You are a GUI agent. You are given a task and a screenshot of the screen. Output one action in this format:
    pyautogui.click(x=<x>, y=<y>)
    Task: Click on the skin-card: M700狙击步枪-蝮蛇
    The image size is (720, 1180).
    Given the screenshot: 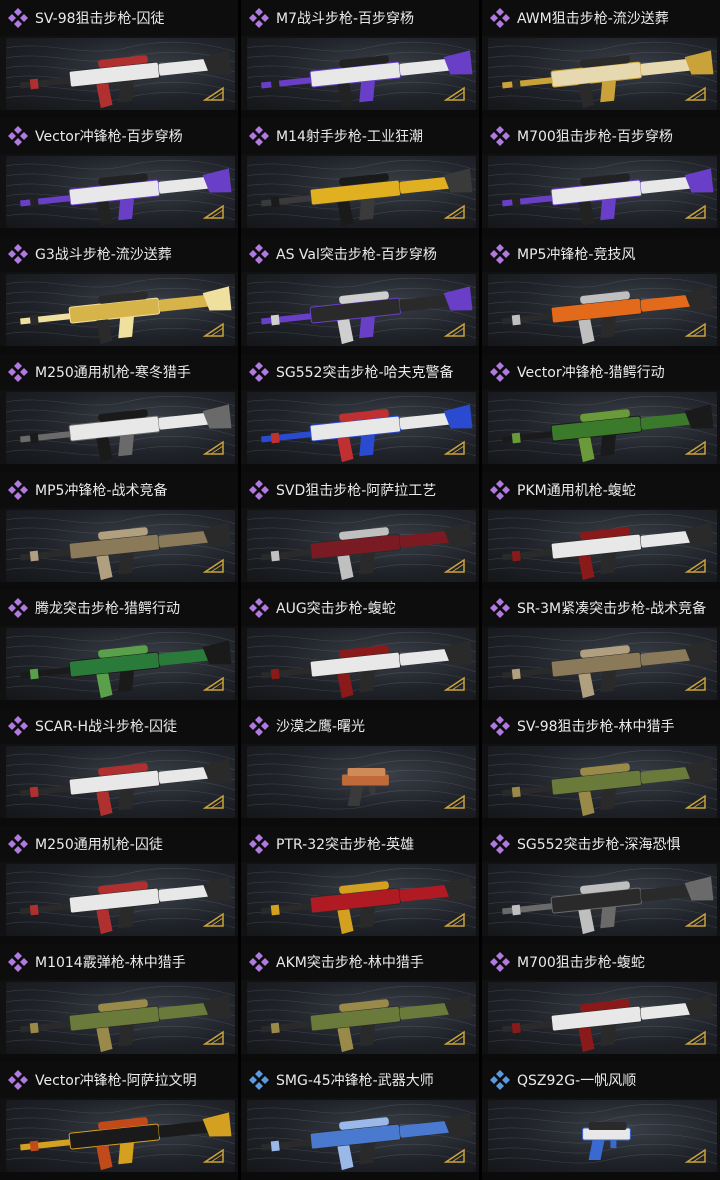 What is the action you would take?
    pyautogui.click(x=601, y=1003)
    